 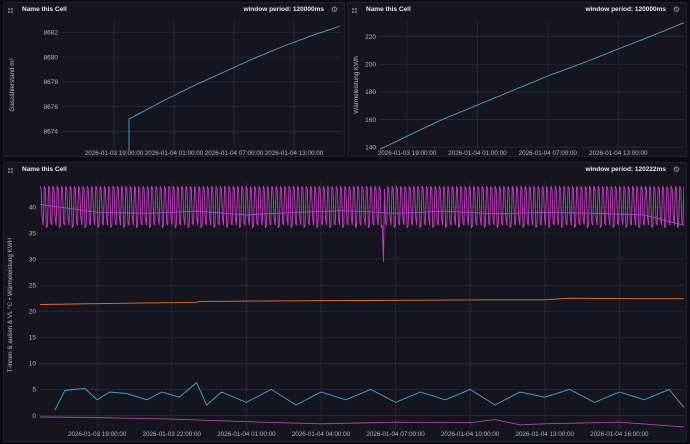 What do you see at coordinates (34, 416) in the screenshot?
I see `y-tick-label: 0` at bounding box center [34, 416].